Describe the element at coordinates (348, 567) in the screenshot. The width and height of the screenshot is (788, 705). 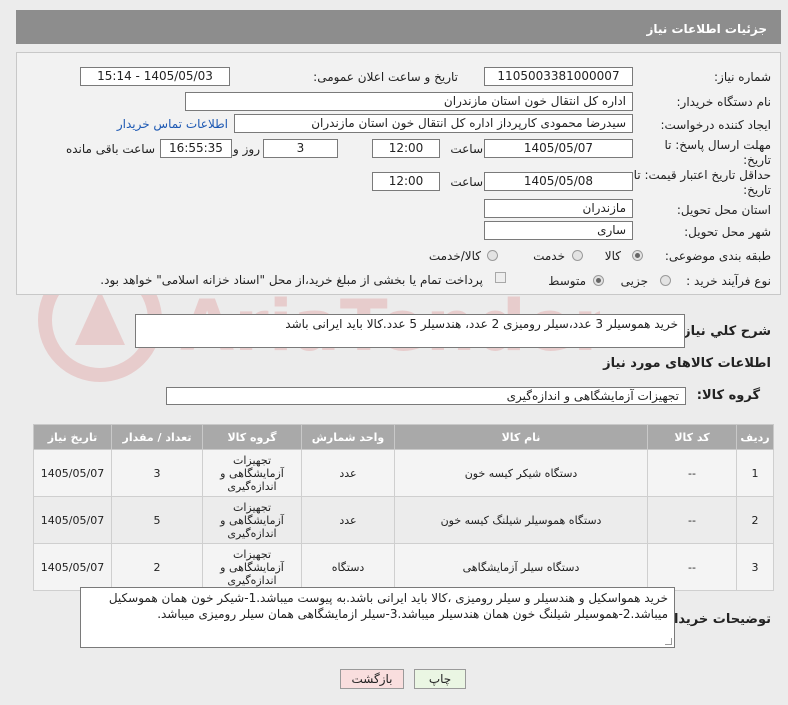
I see `cell-unit: دستگاه` at that location.